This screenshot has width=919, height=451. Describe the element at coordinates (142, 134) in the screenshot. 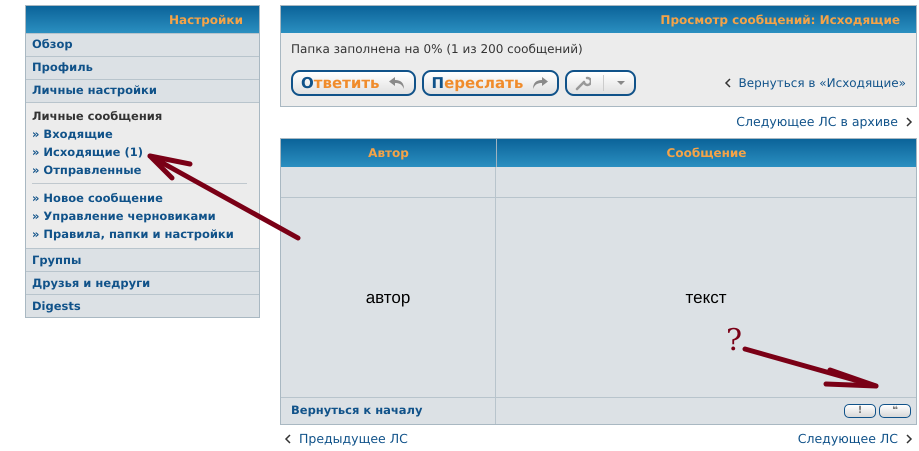

I see `sidebar-link: » Входящие` at that location.